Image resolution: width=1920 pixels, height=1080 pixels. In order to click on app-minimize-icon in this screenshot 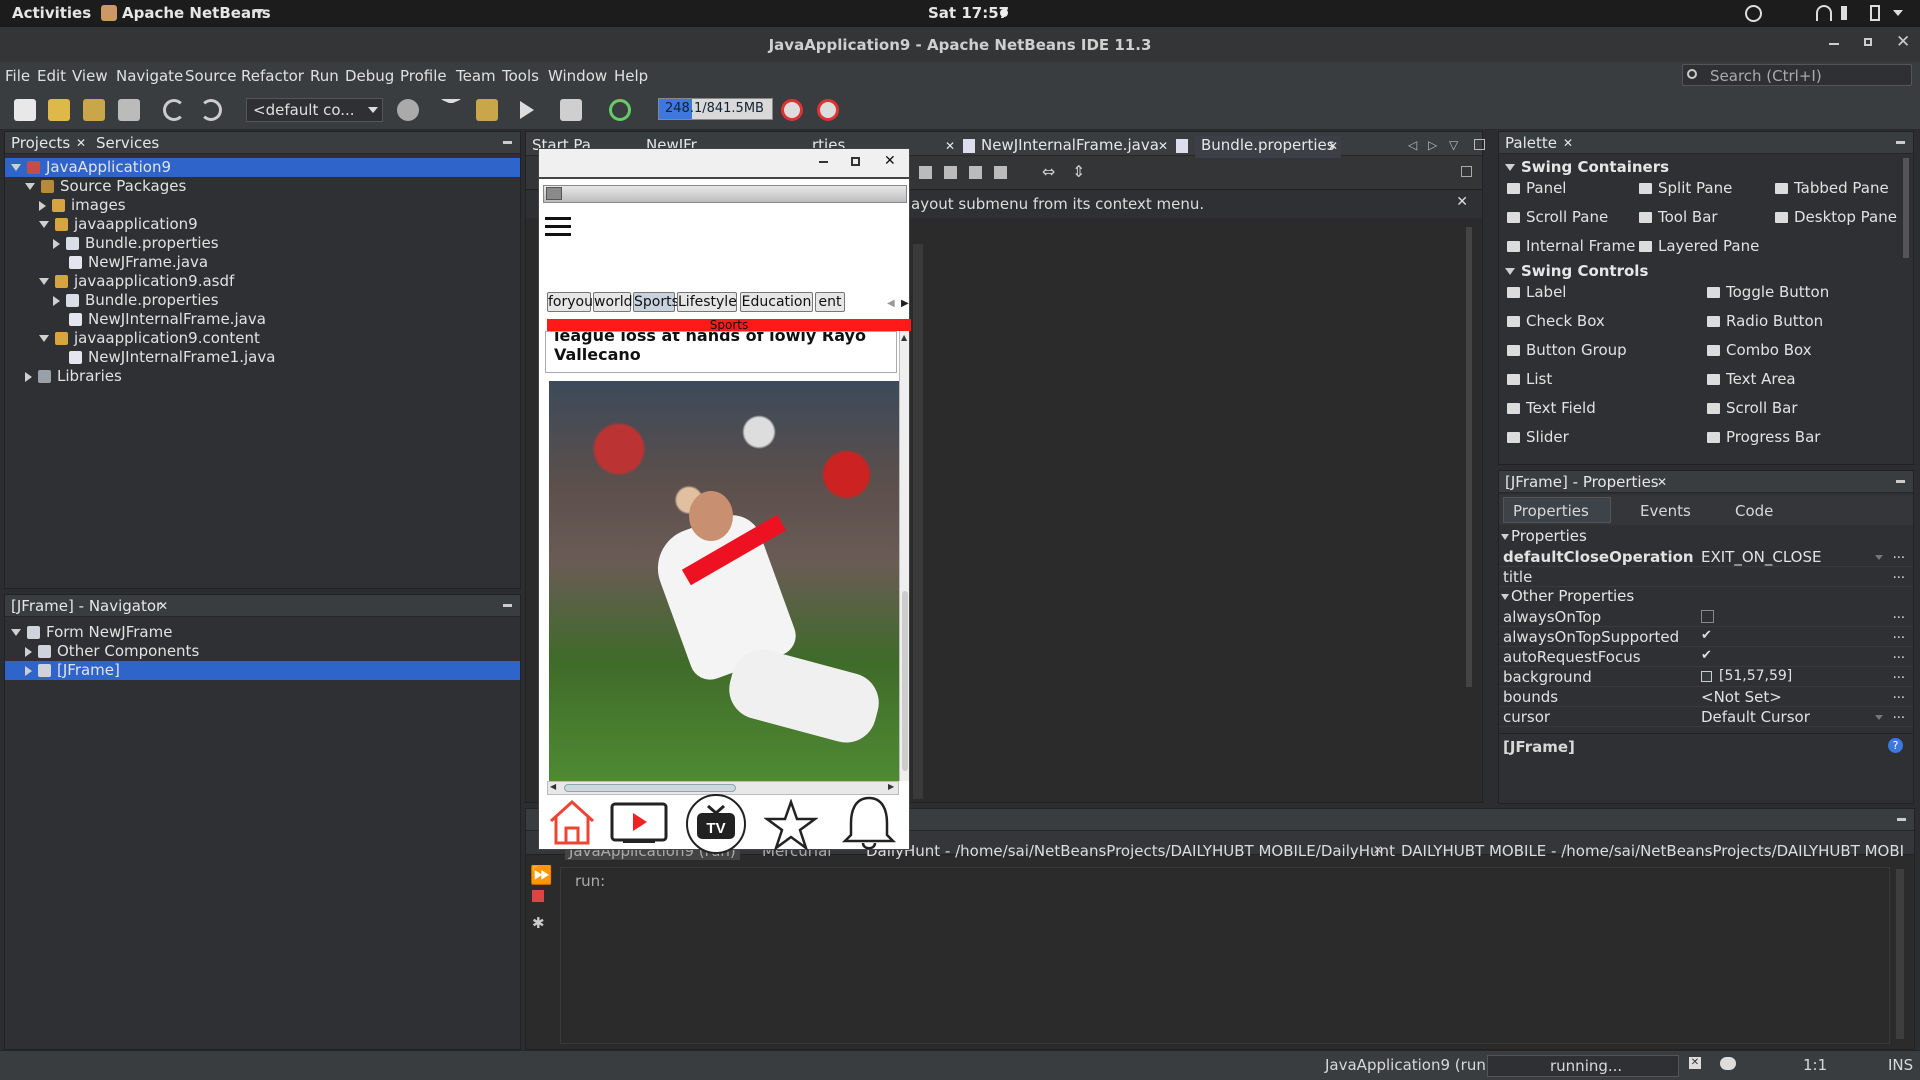, I will do `click(823, 162)`.